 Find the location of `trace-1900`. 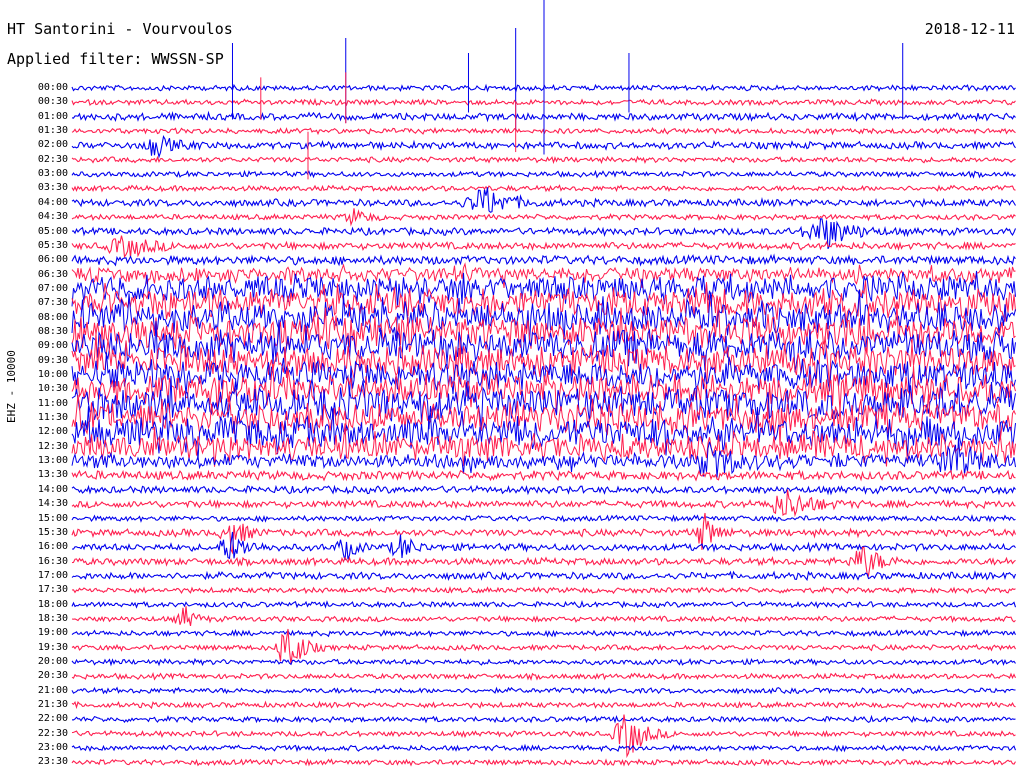

trace-1900 is located at coordinates (543, 633).